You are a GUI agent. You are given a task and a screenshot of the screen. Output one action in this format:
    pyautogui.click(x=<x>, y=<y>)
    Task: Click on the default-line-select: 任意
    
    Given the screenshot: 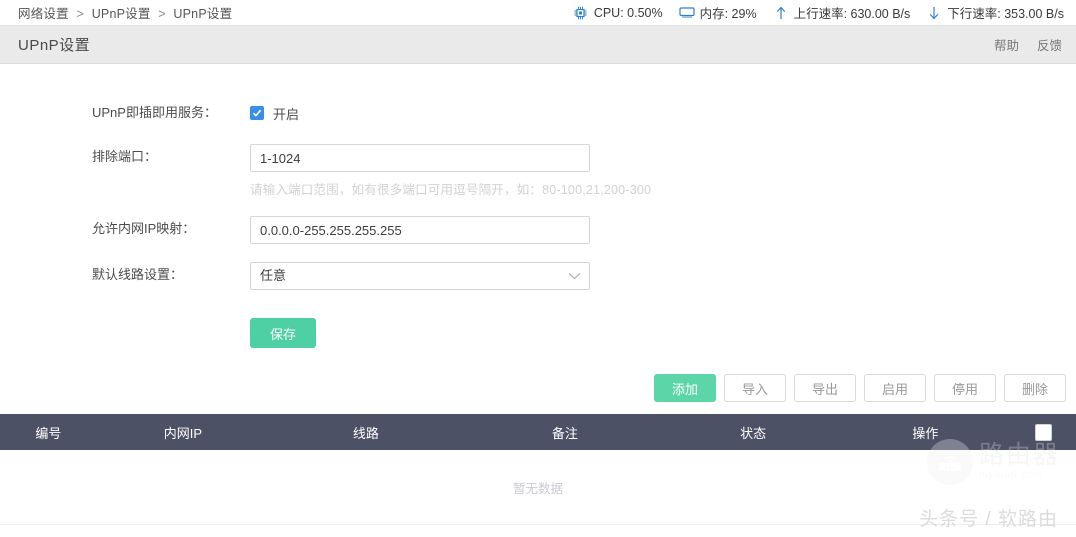 What is the action you would take?
    pyautogui.click(x=420, y=276)
    